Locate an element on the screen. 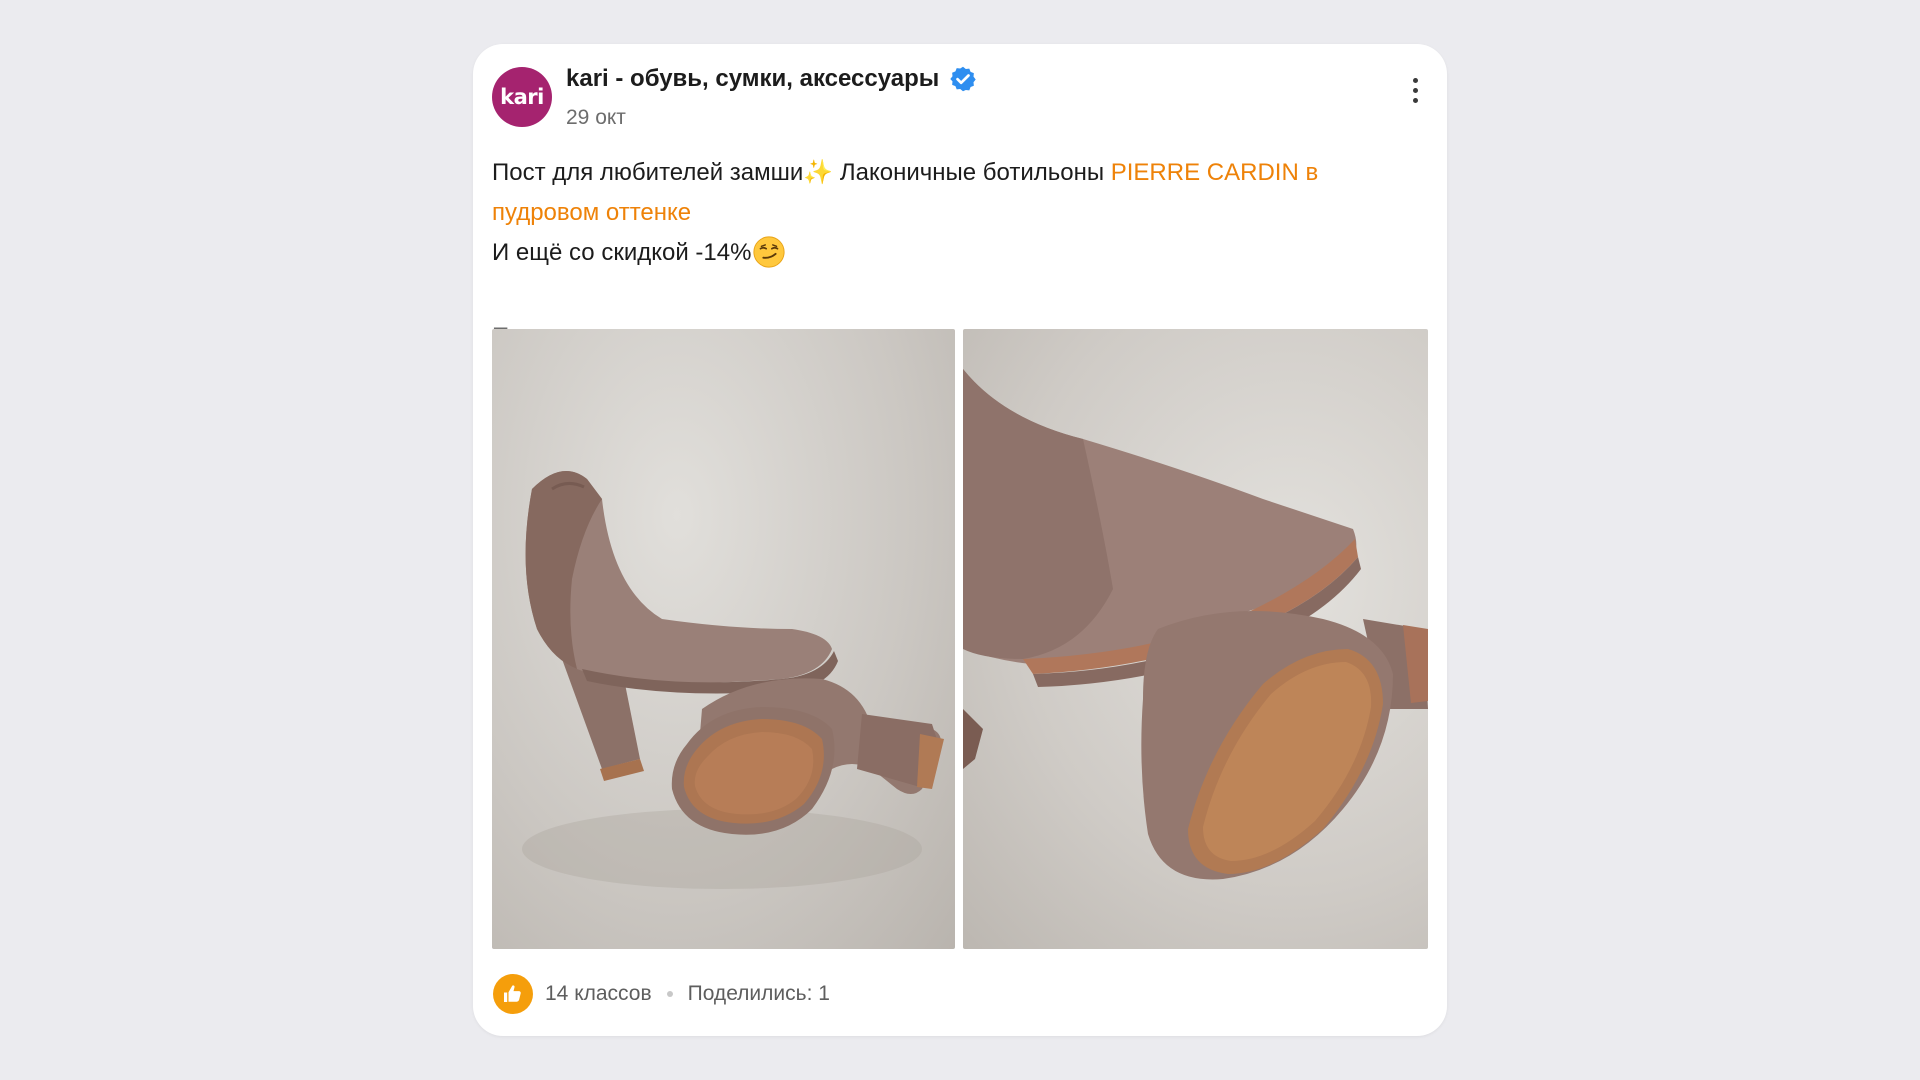  post-text-middle: Лаконичные ботильоны is located at coordinates (972, 172).